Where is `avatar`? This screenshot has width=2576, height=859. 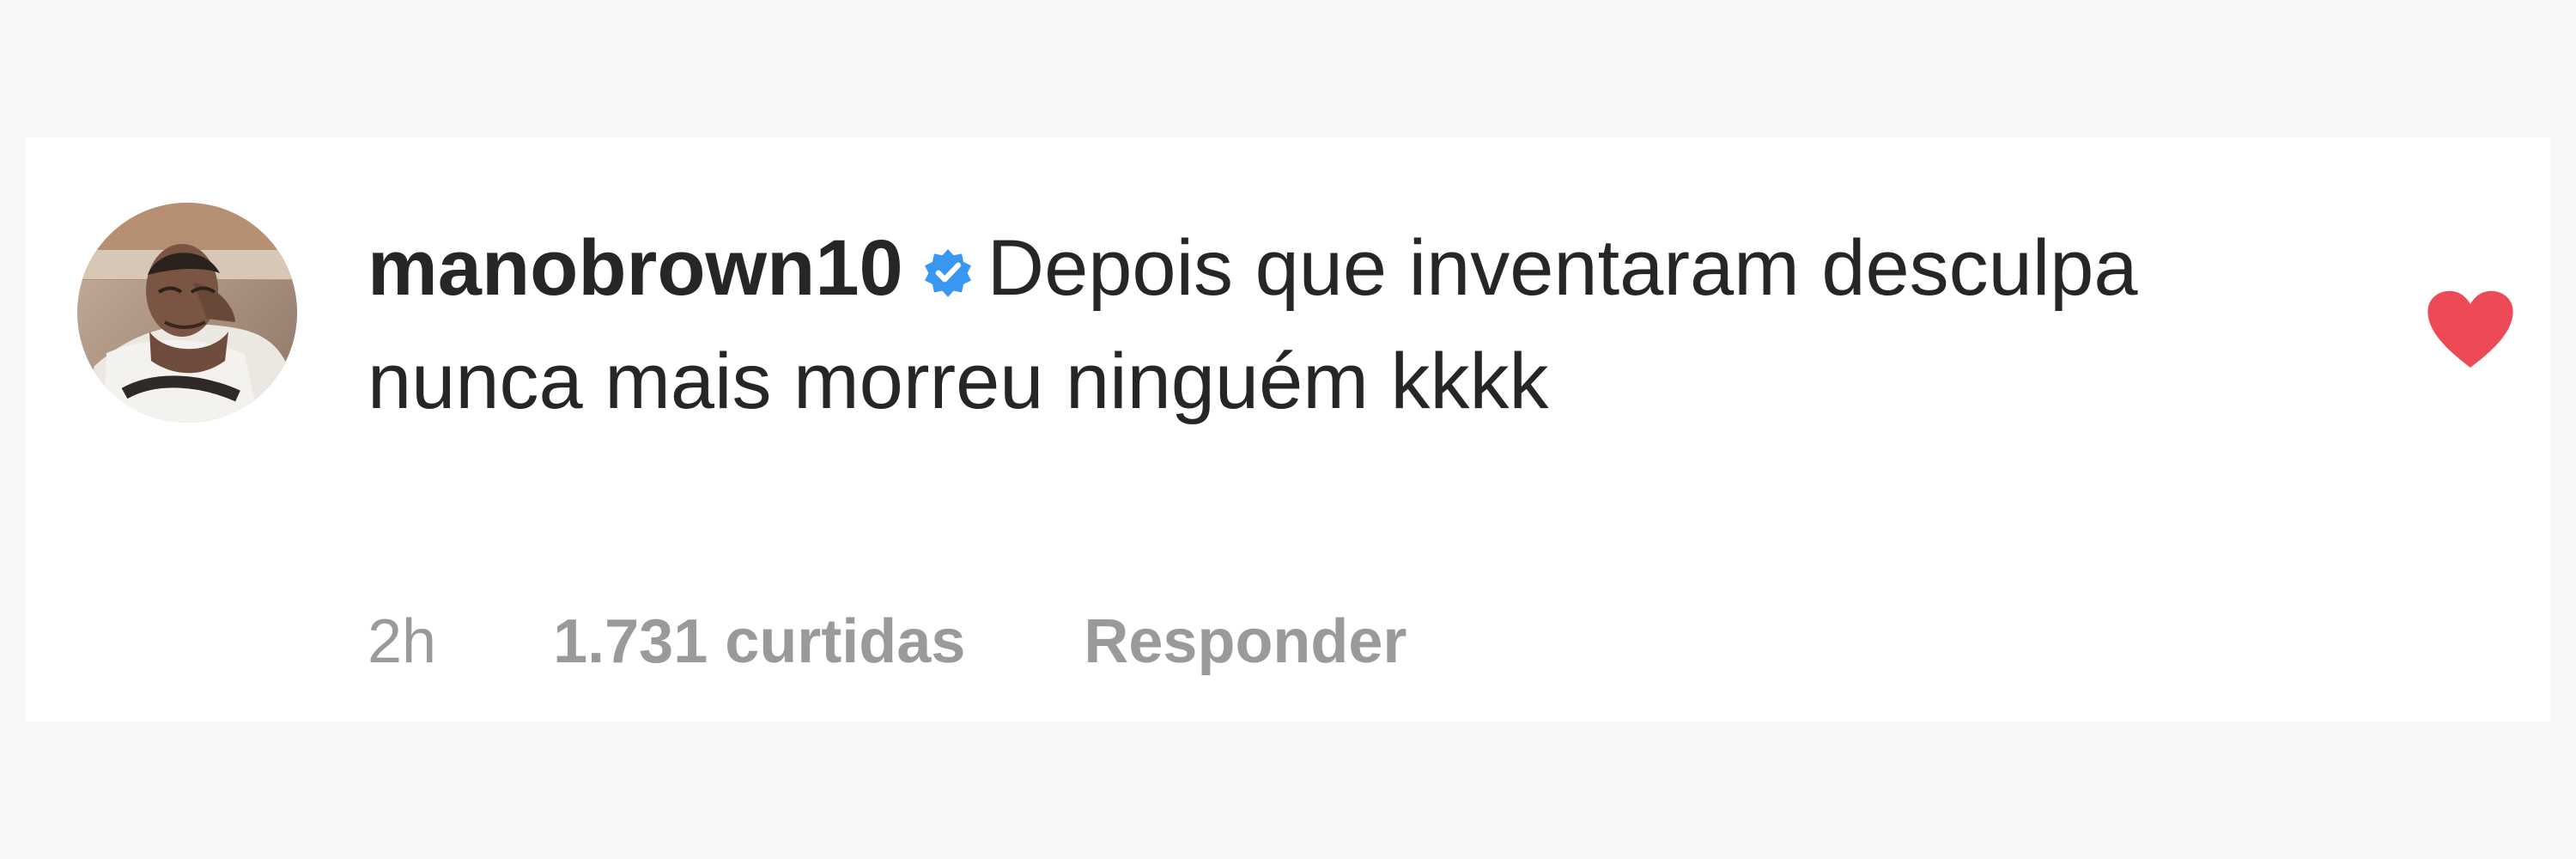 avatar is located at coordinates (187, 313).